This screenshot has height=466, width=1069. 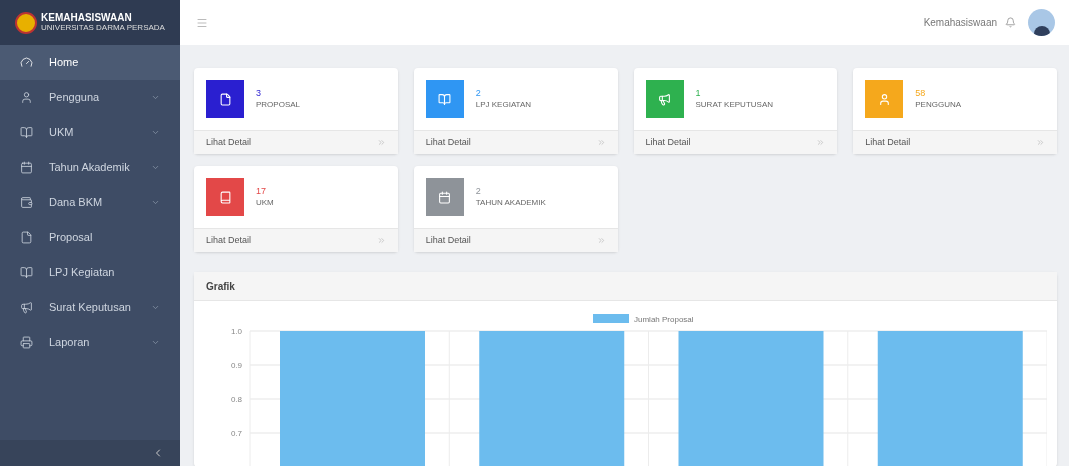 I want to click on avatar, so click(x=1041, y=22).